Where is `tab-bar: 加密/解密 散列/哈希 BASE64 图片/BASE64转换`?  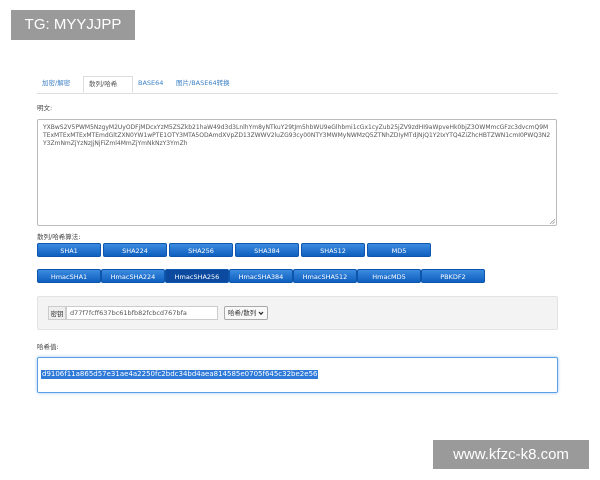
tab-bar: 加密/解密 散列/哈希 BASE64 图片/BASE64转换 is located at coordinates (297, 85).